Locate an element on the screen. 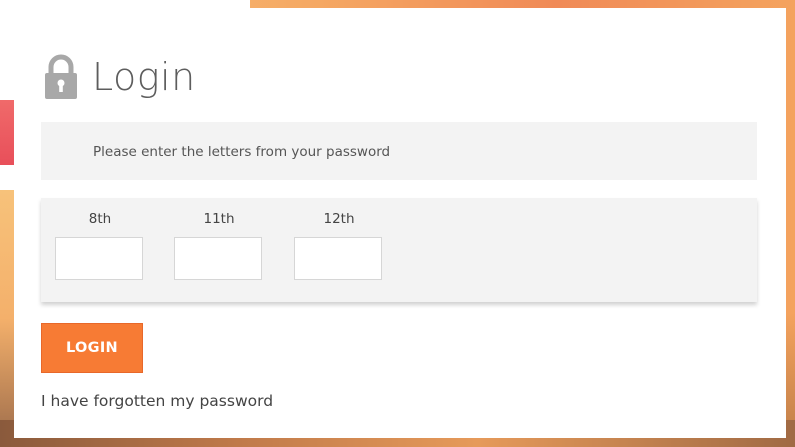 The image size is (795, 447). letter-input-8th is located at coordinates (99, 258).